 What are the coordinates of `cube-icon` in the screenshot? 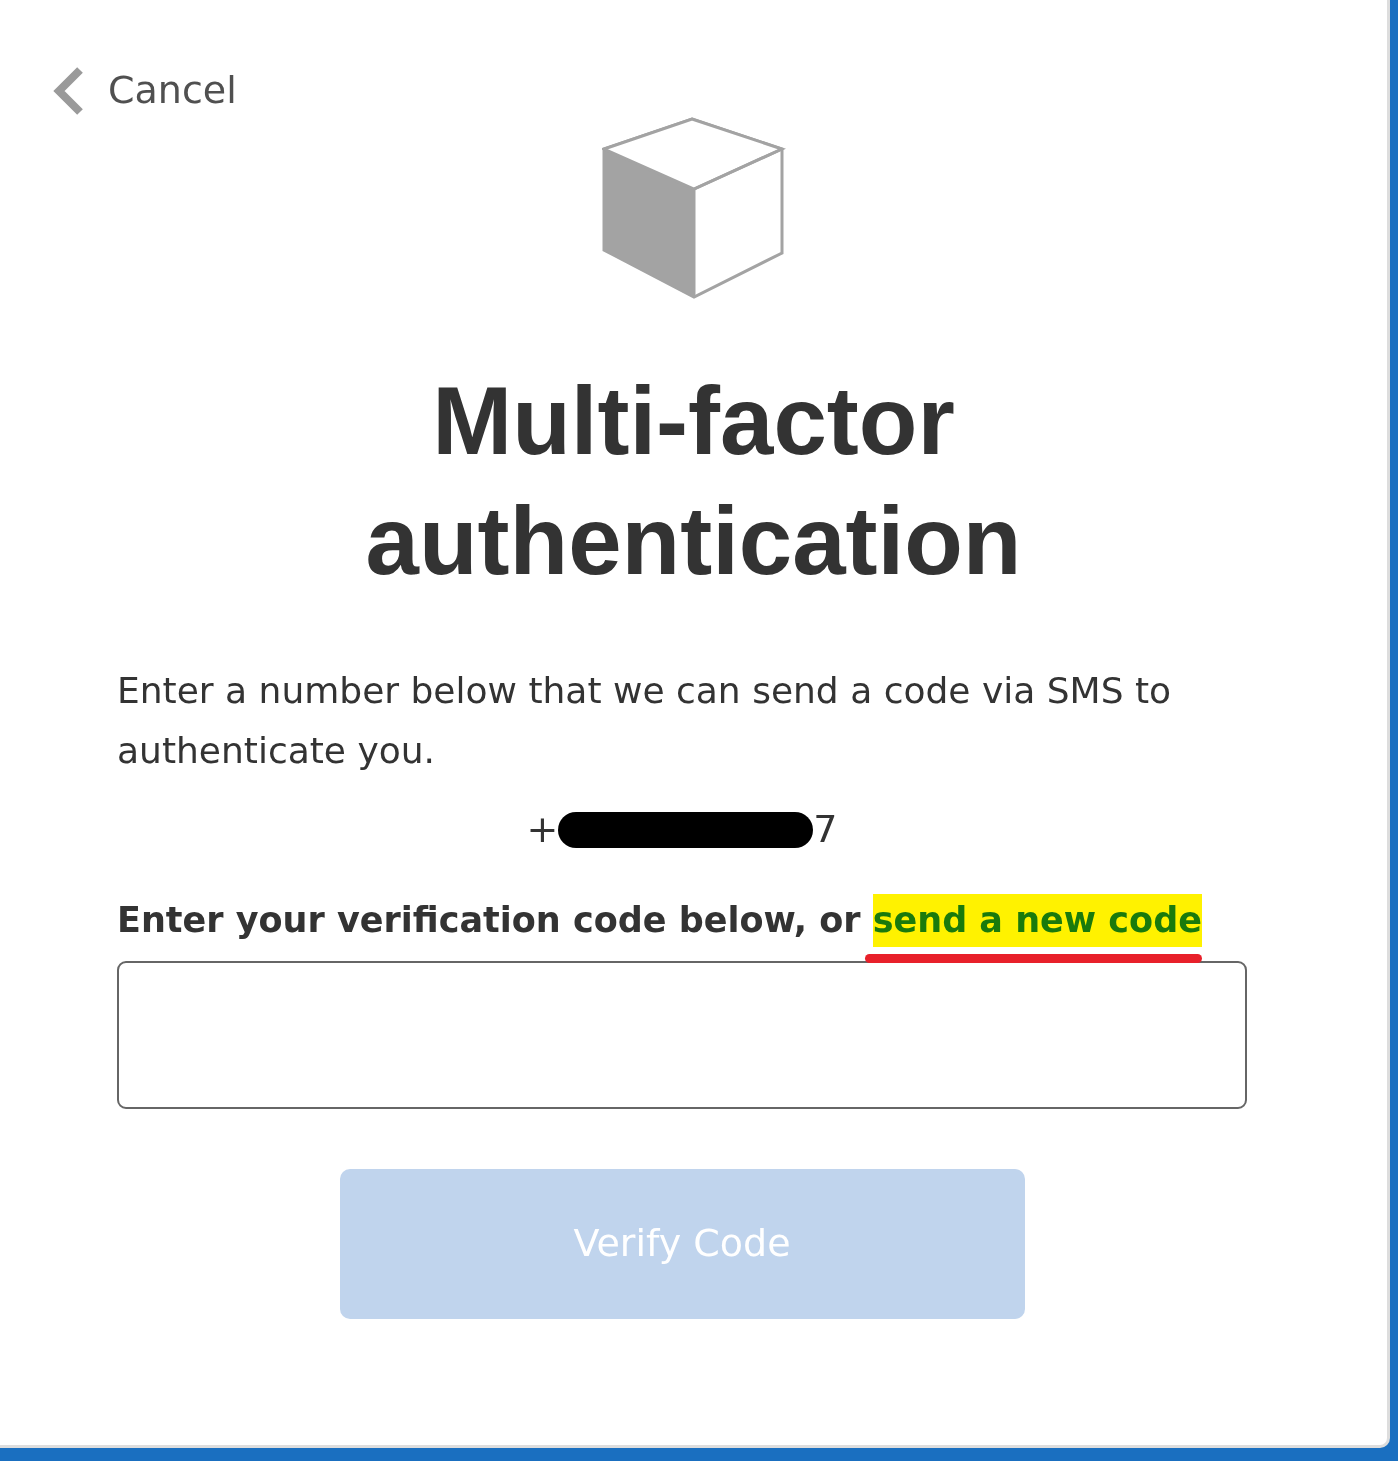 It's located at (693, 208).